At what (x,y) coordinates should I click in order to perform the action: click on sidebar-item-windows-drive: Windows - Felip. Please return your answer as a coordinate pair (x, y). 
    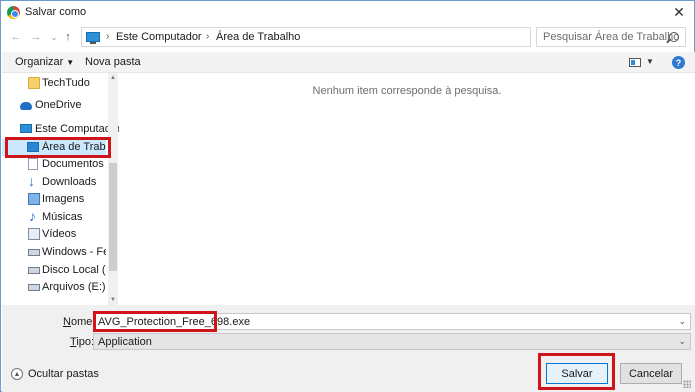
    Looking at the image, I should click on (54, 252).